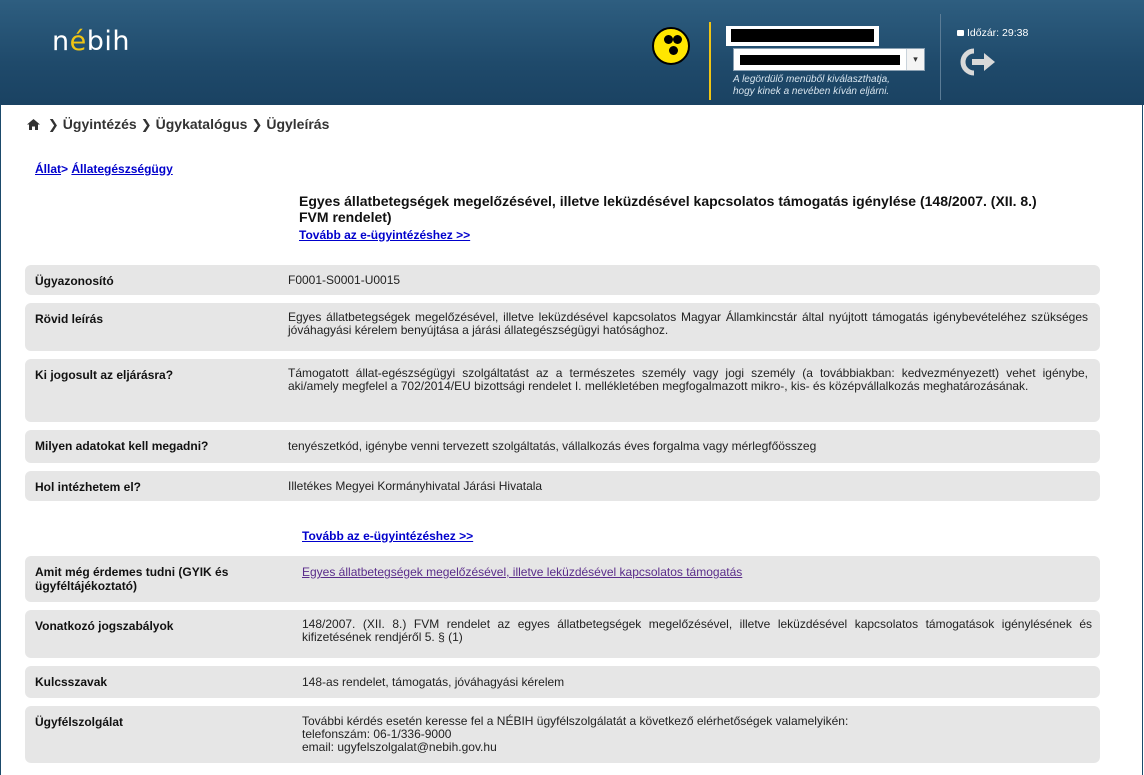 The height and width of the screenshot is (775, 1144). Describe the element at coordinates (33, 124) in the screenshot. I see `home-icon` at that location.